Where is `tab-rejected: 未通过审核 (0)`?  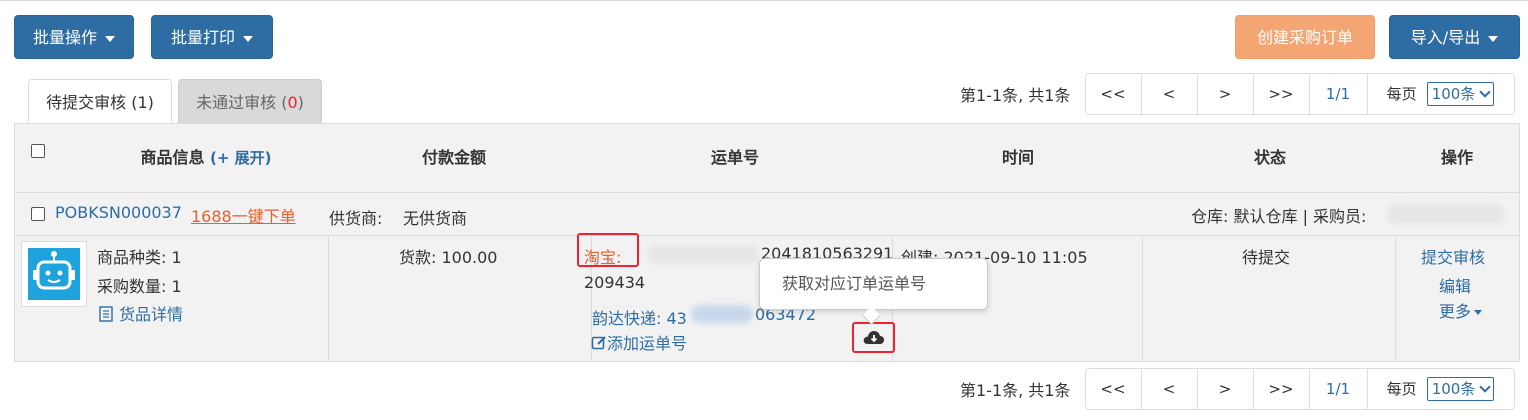 tab-rejected: 未通过审核 (0) is located at coordinates (250, 101).